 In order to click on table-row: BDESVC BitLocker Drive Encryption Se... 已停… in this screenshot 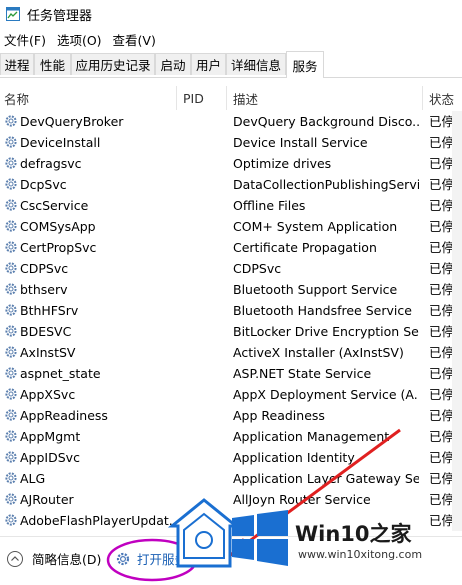, I will do `click(231, 331)`.